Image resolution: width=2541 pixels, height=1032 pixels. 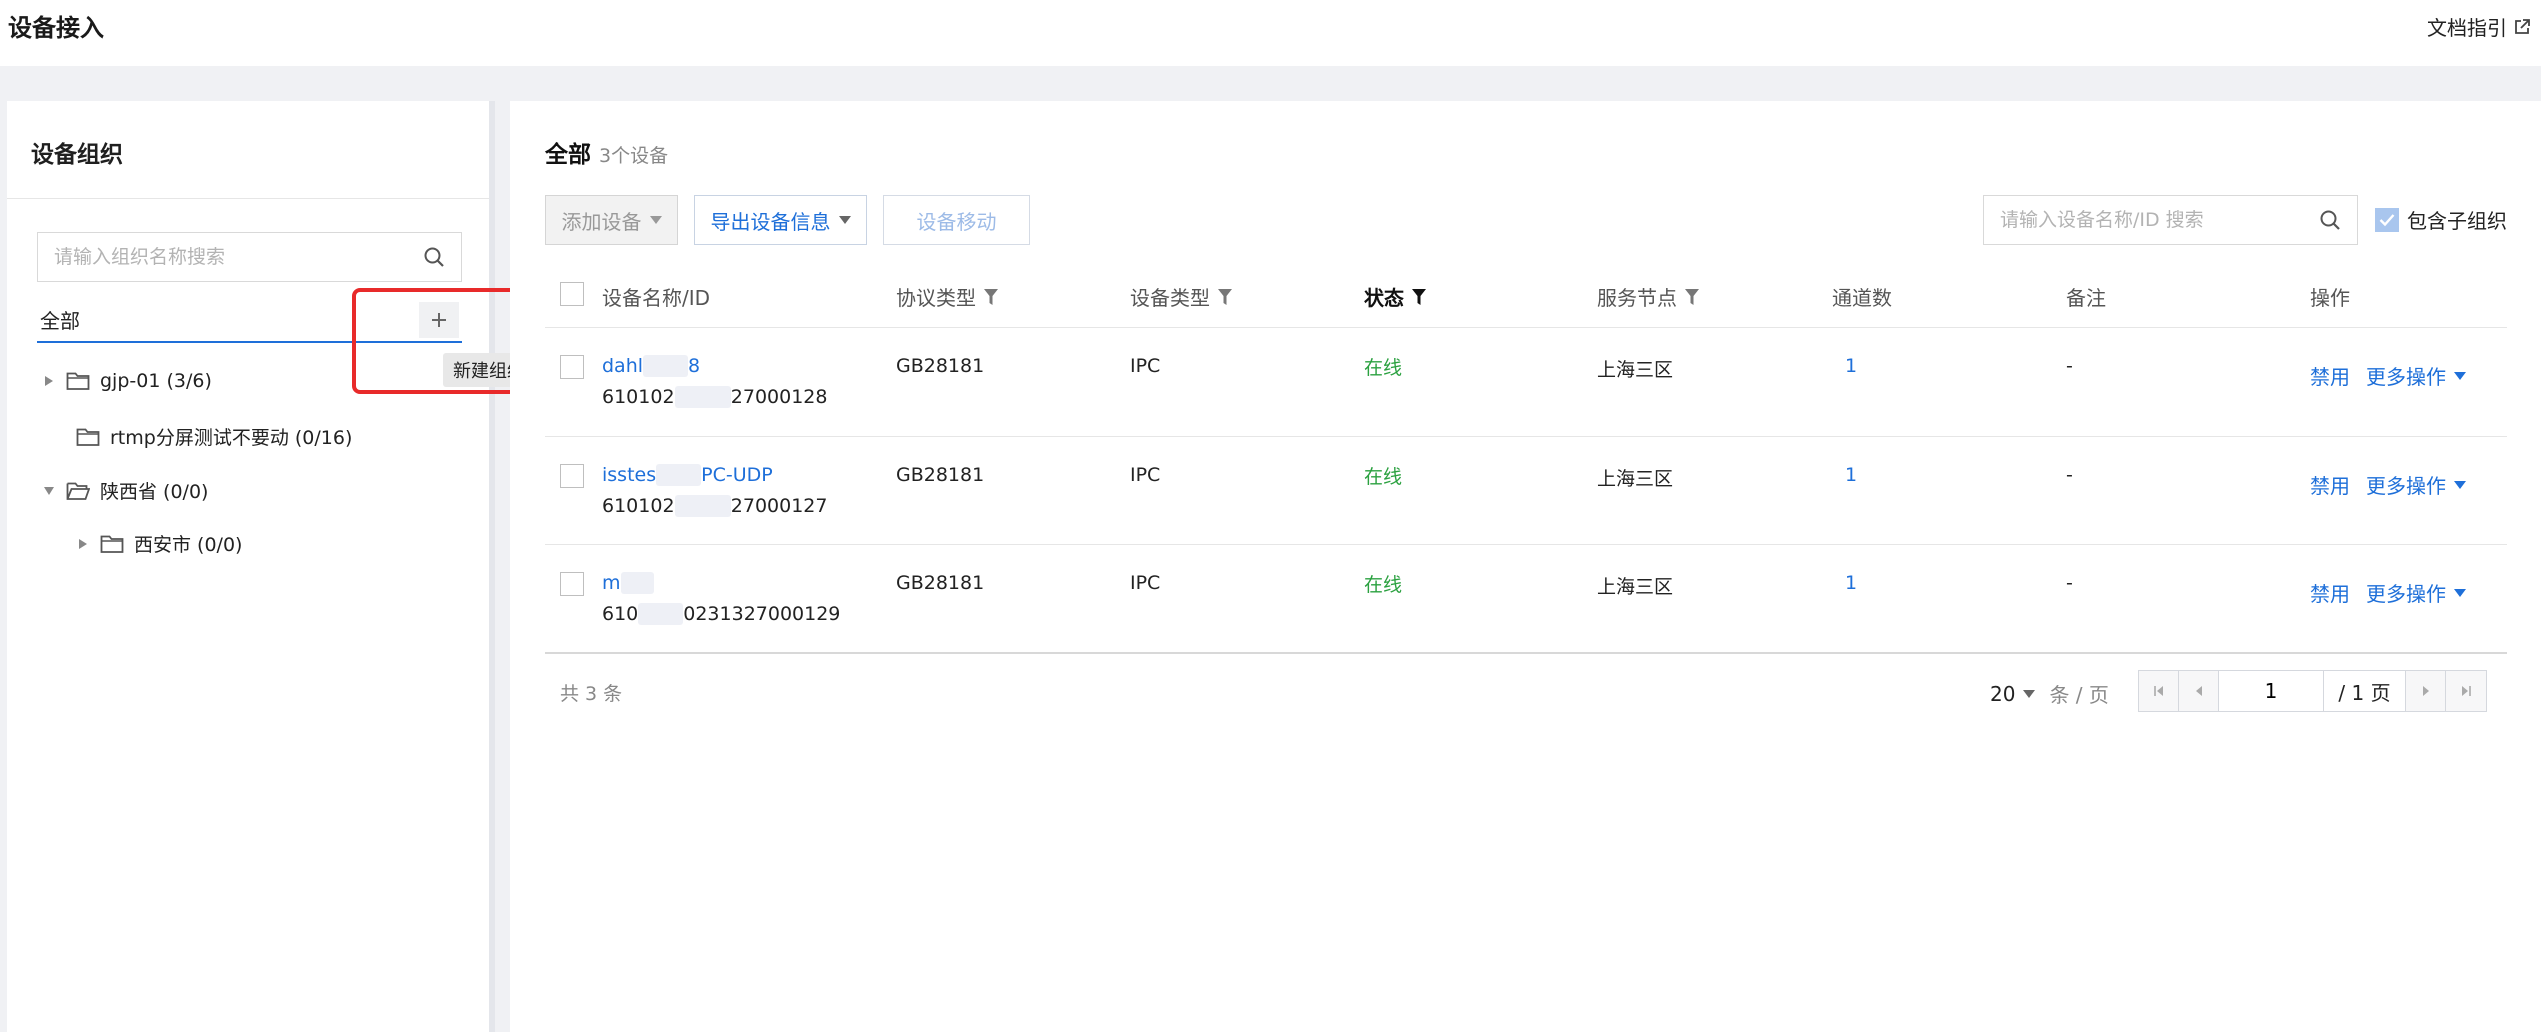 I want to click on col-remark-label: 备注, so click(x=2086, y=298).